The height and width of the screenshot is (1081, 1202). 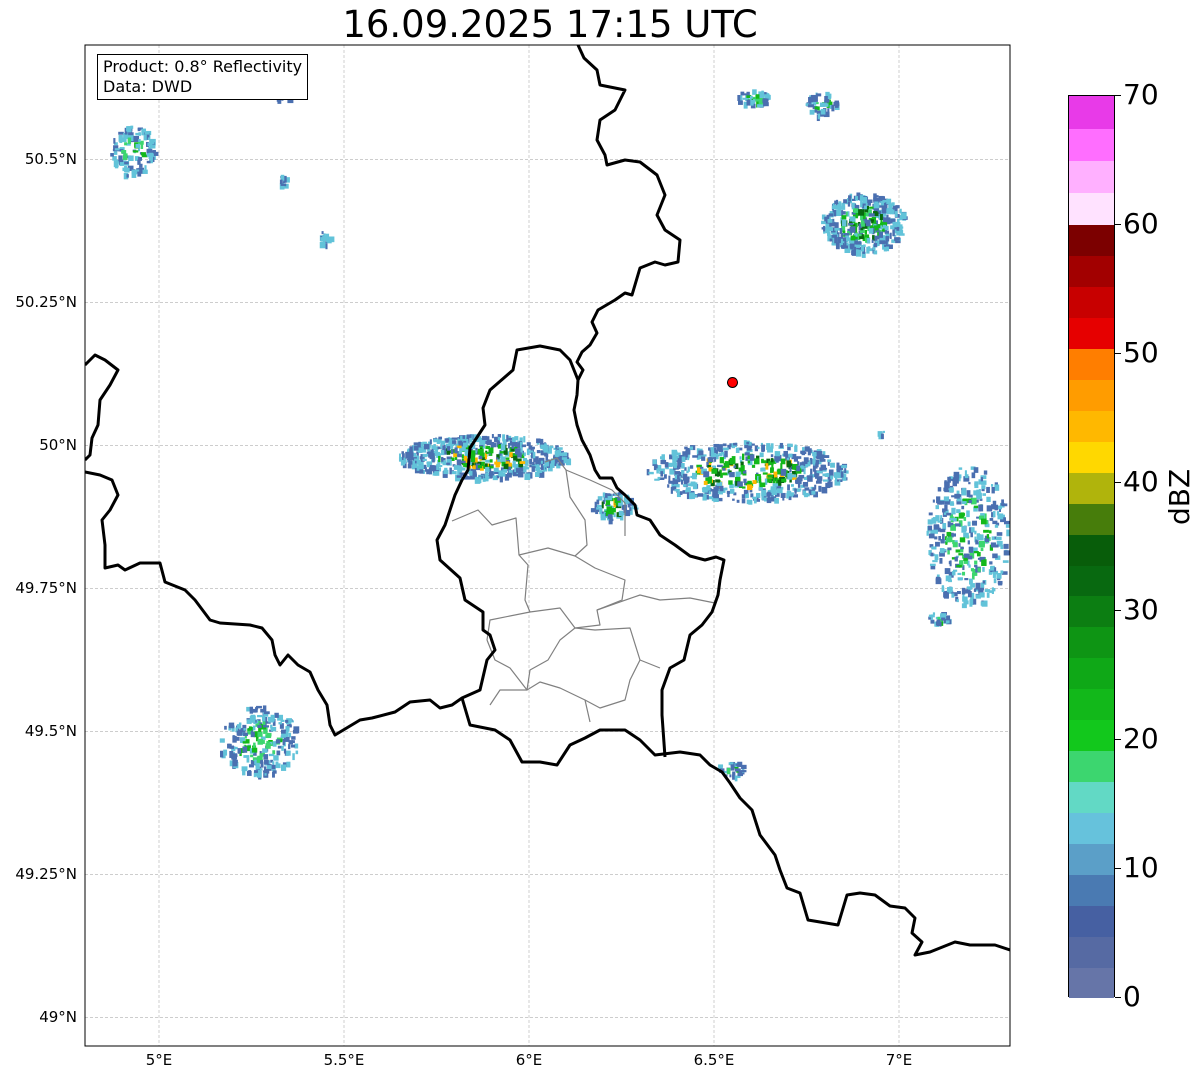 What do you see at coordinates (1132, 996) in the screenshot?
I see `colorbar-tick-label: 0` at bounding box center [1132, 996].